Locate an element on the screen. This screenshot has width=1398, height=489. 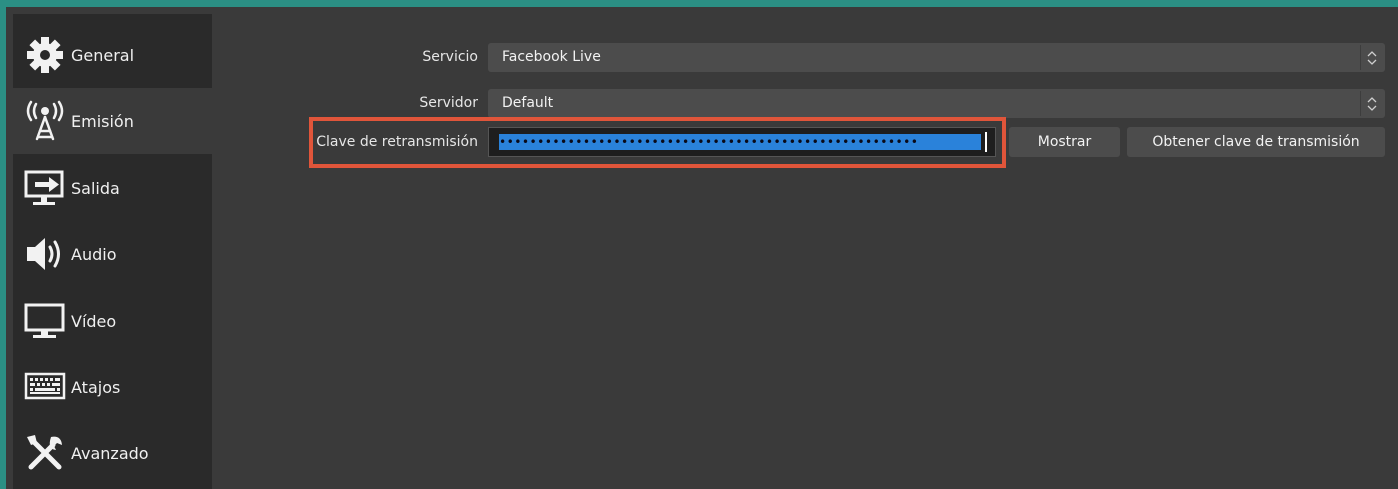
speaker-icon is located at coordinates (45, 254).